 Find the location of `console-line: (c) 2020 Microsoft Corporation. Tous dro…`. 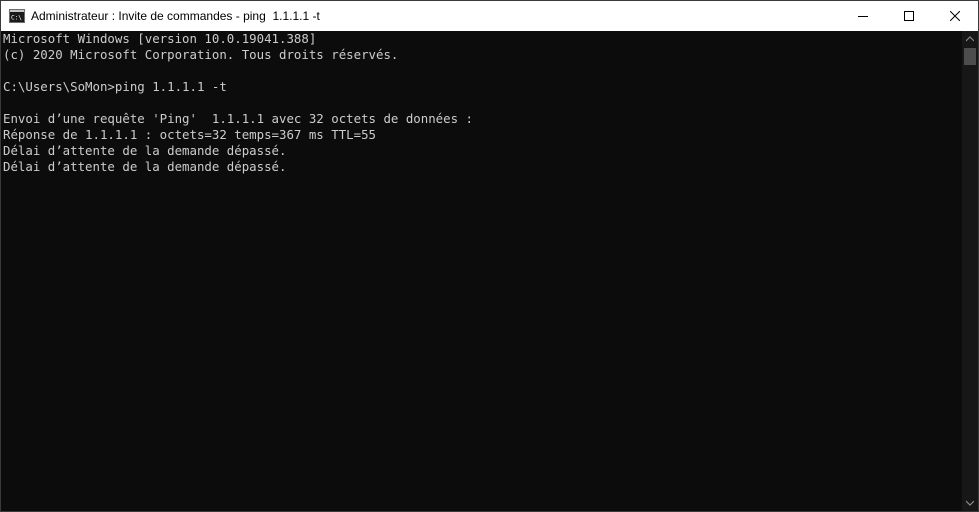

console-line: (c) 2020 Microsoft Corporation. Tous dro… is located at coordinates (201, 54).